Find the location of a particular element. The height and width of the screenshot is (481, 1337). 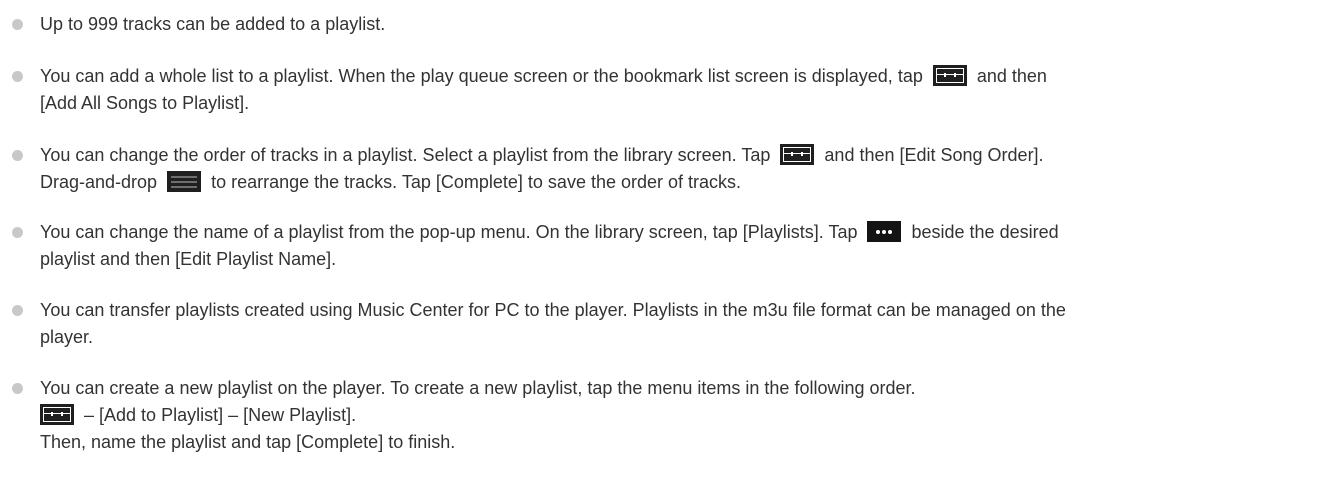

more-icon is located at coordinates (884, 231).